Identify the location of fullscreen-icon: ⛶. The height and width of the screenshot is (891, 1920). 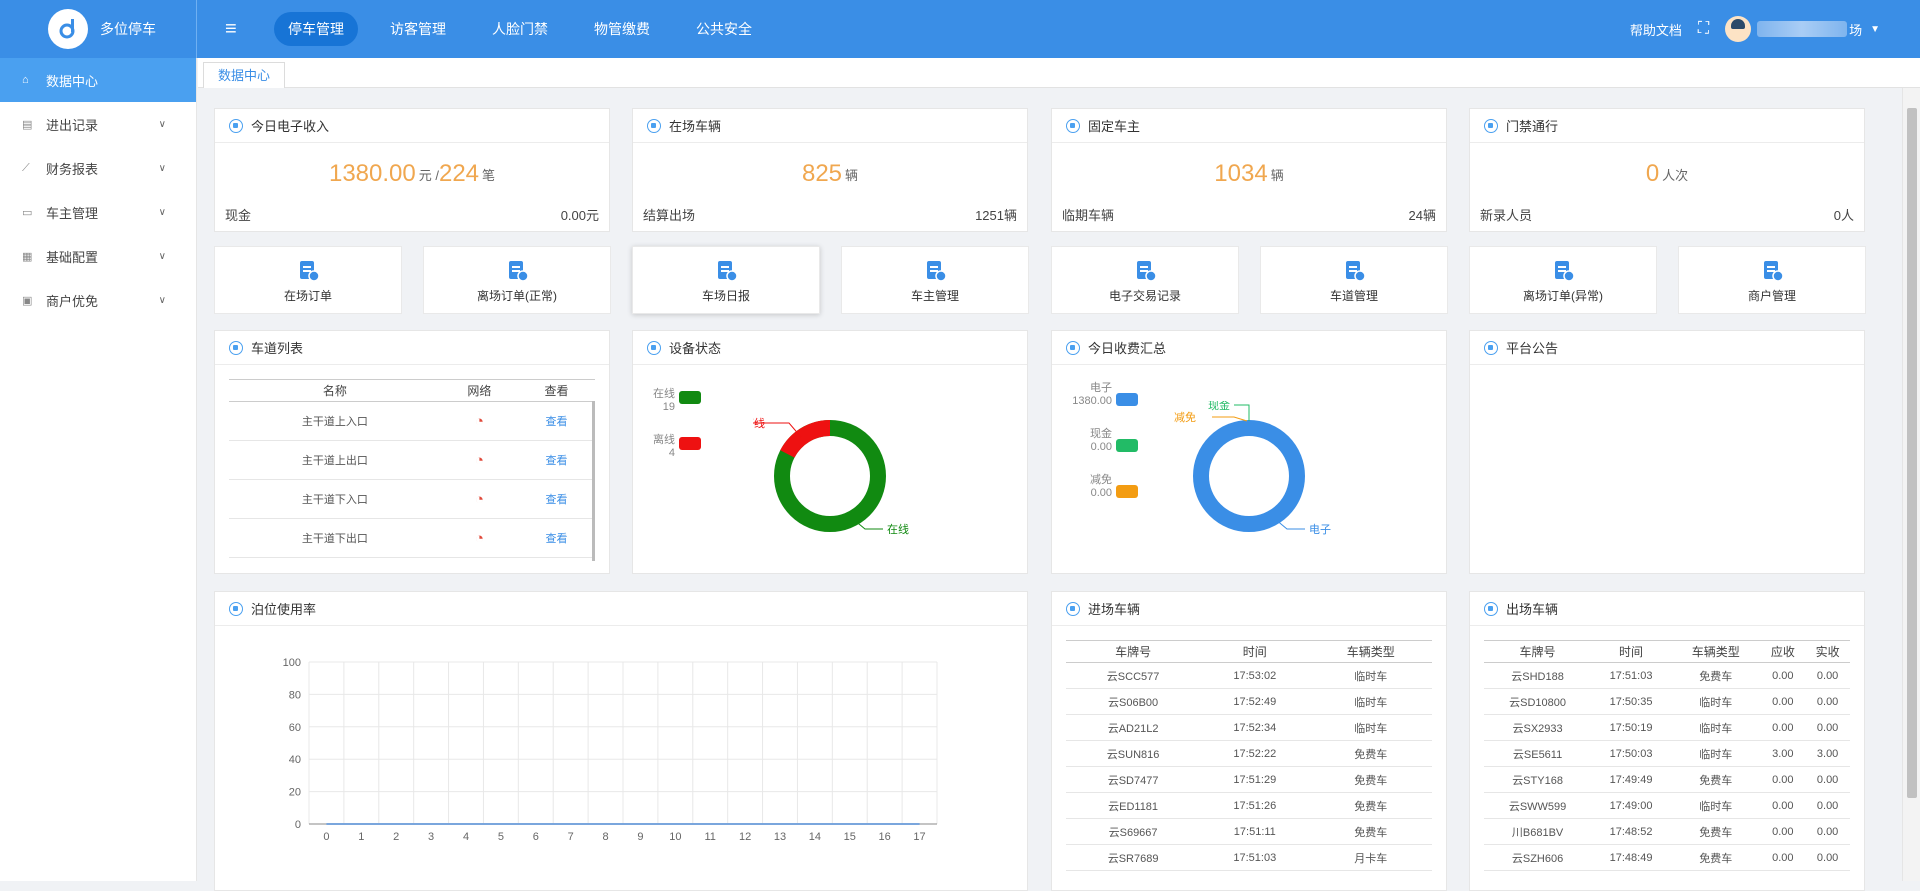
(1703, 29).